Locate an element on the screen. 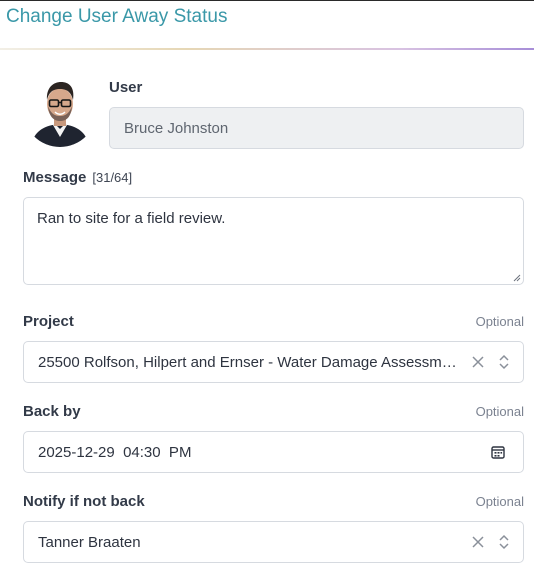 The image size is (534, 573). back-by-value: 2025-12-29 04:30 PM is located at coordinates (115, 452).